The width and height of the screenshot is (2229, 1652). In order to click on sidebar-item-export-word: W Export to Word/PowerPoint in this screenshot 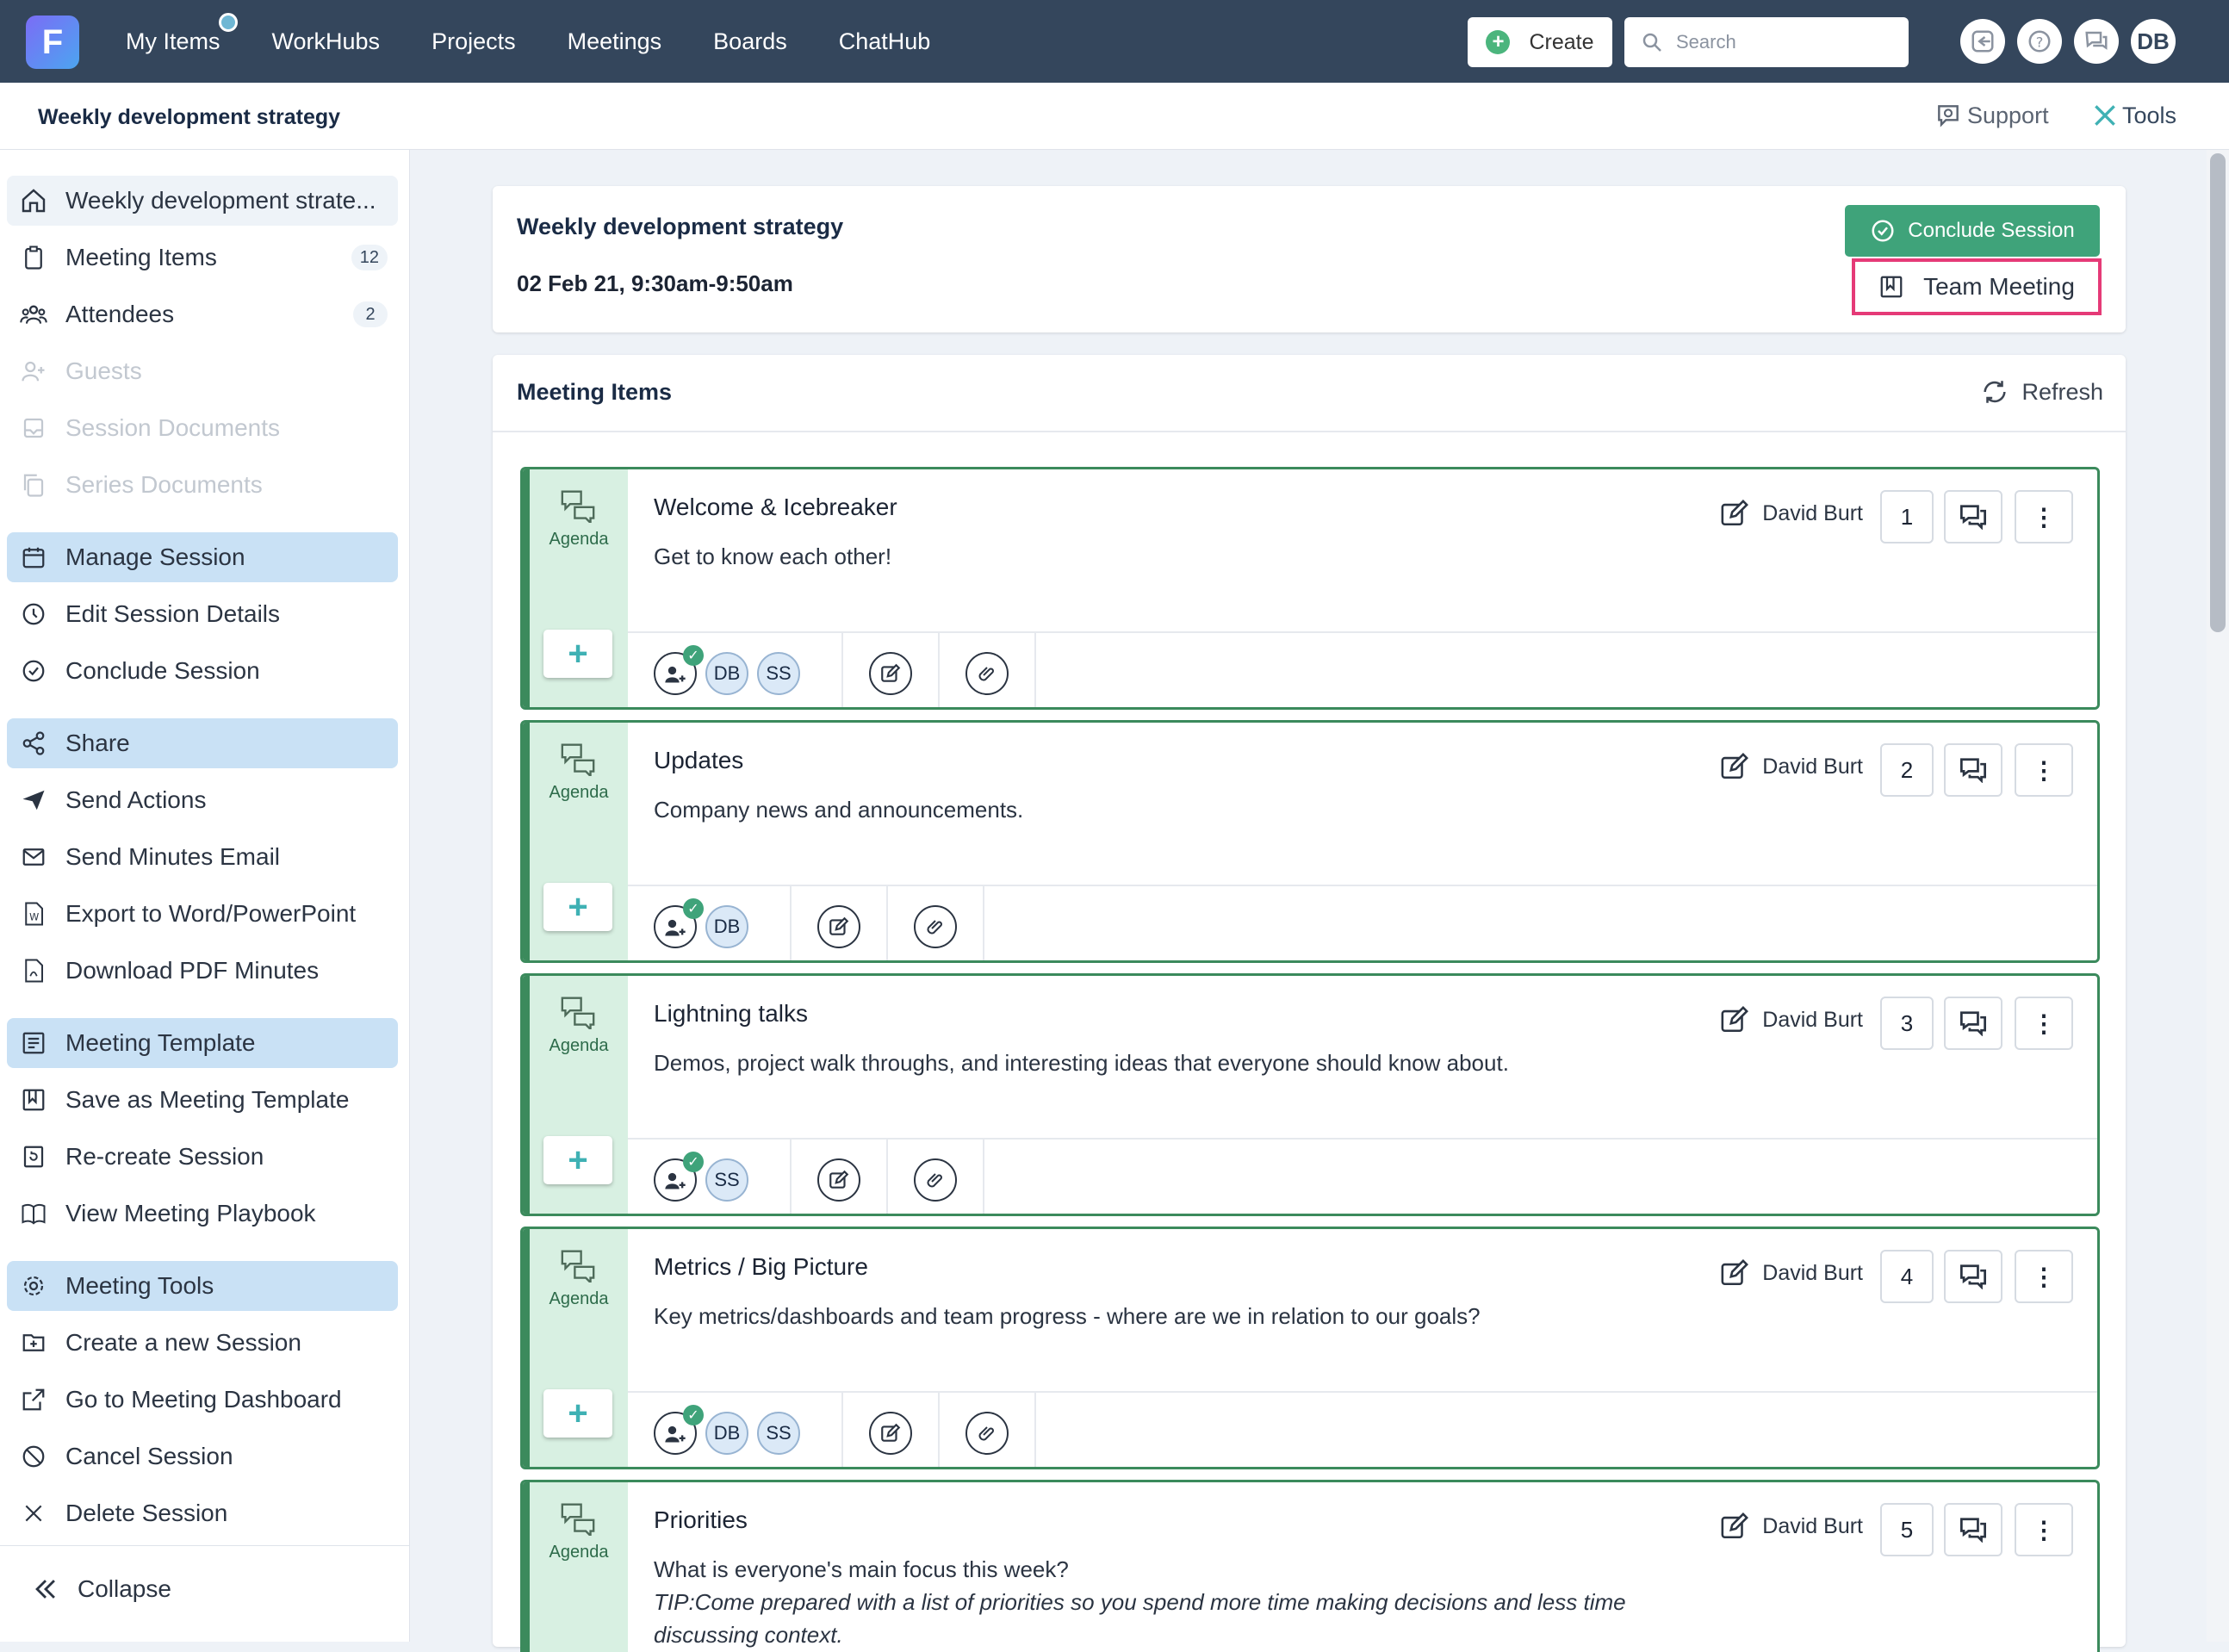, I will do `click(202, 914)`.